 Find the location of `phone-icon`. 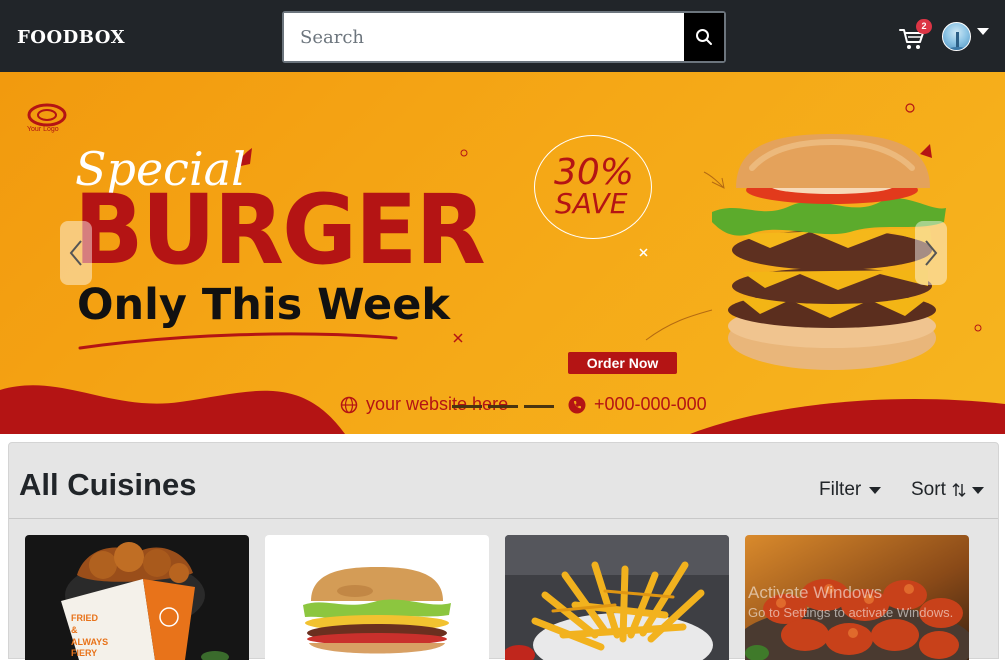

phone-icon is located at coordinates (577, 404).